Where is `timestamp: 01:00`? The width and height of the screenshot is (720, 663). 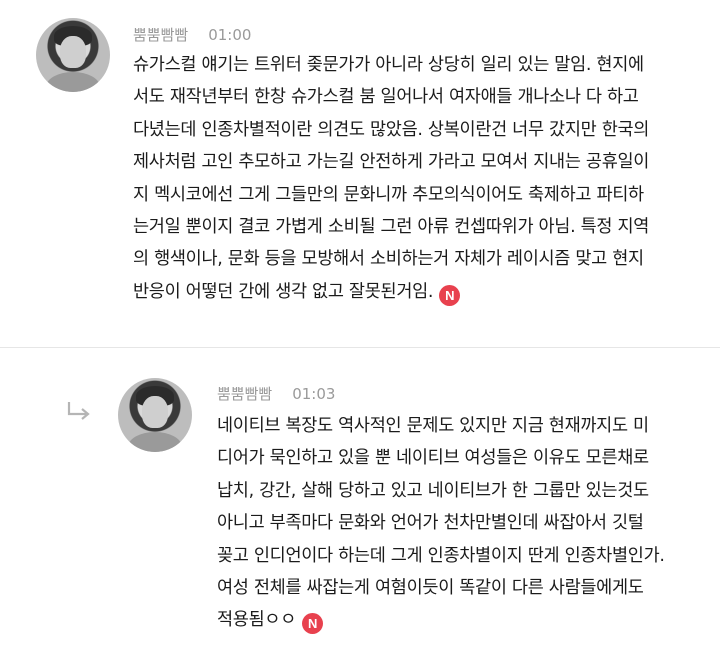 timestamp: 01:00 is located at coordinates (230, 35).